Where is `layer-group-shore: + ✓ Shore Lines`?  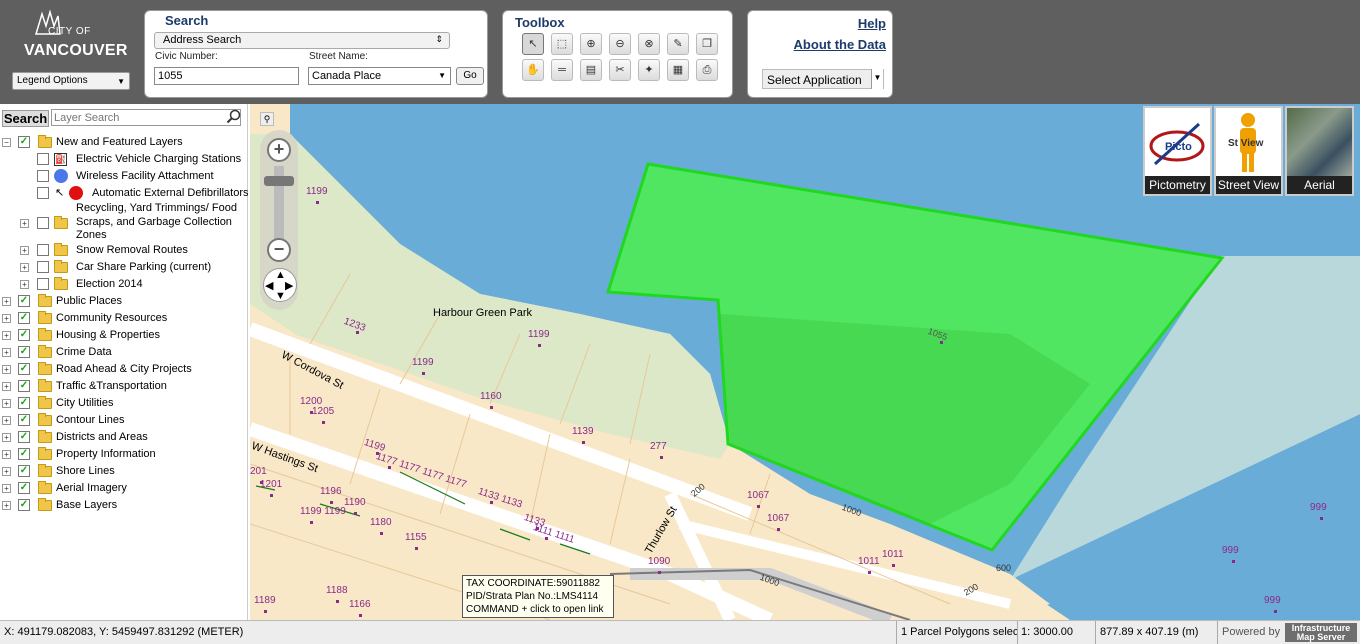
layer-group-shore: + ✓ Shore Lines is located at coordinates (124, 471).